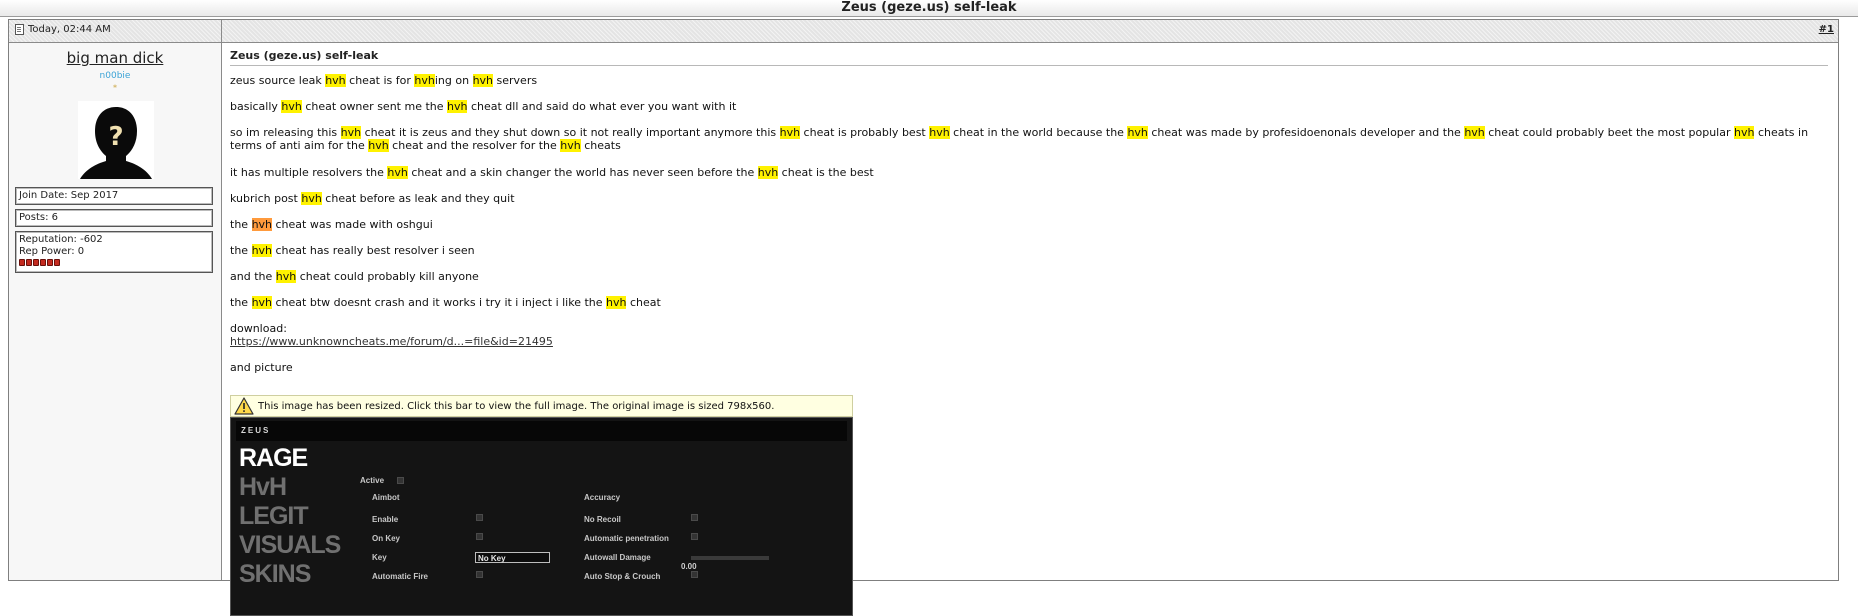 Image resolution: width=1858 pixels, height=616 pixels. I want to click on menu-option: Enable, so click(385, 519).